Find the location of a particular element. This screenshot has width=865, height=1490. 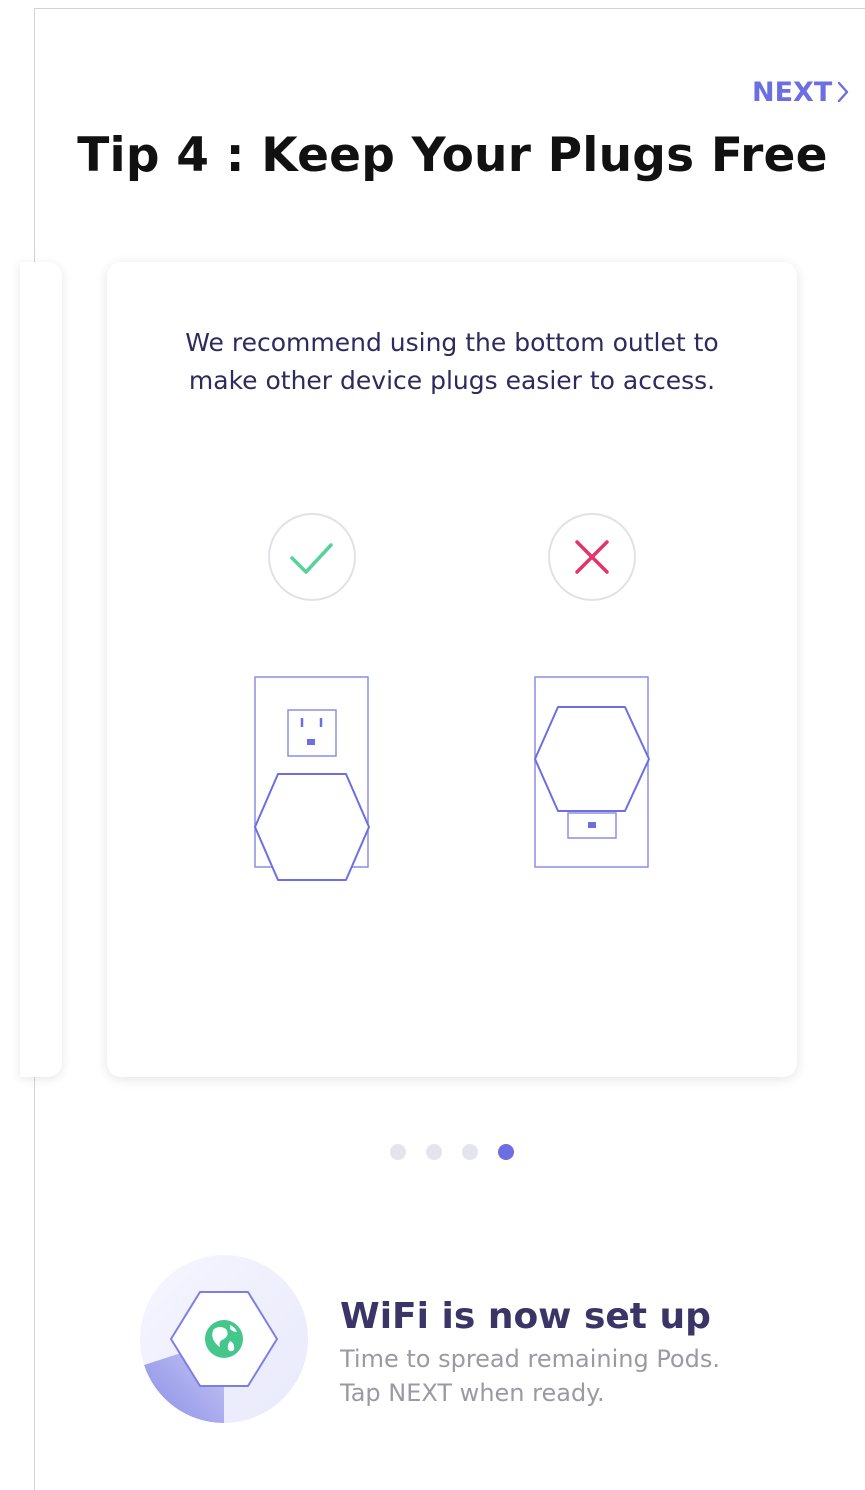

setup-progress-badge is located at coordinates (224, 1339).